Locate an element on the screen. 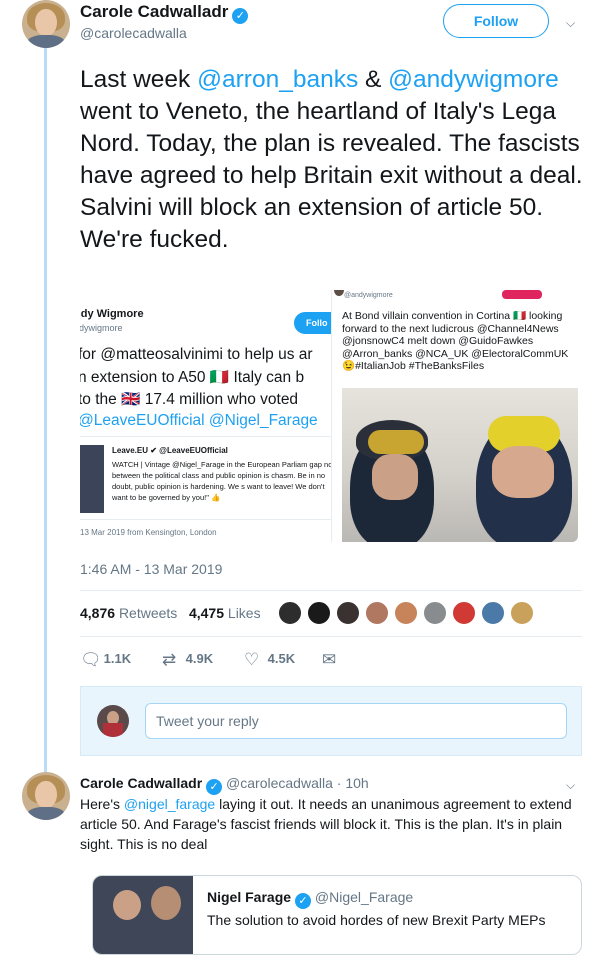  embedded-author-handle: ndywigmore is located at coordinates (101, 328).